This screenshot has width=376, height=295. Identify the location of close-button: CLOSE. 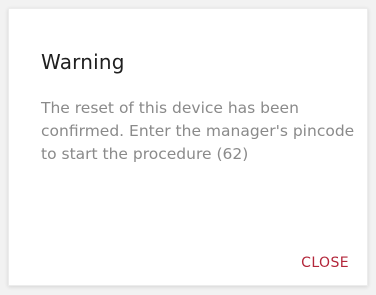
(325, 263).